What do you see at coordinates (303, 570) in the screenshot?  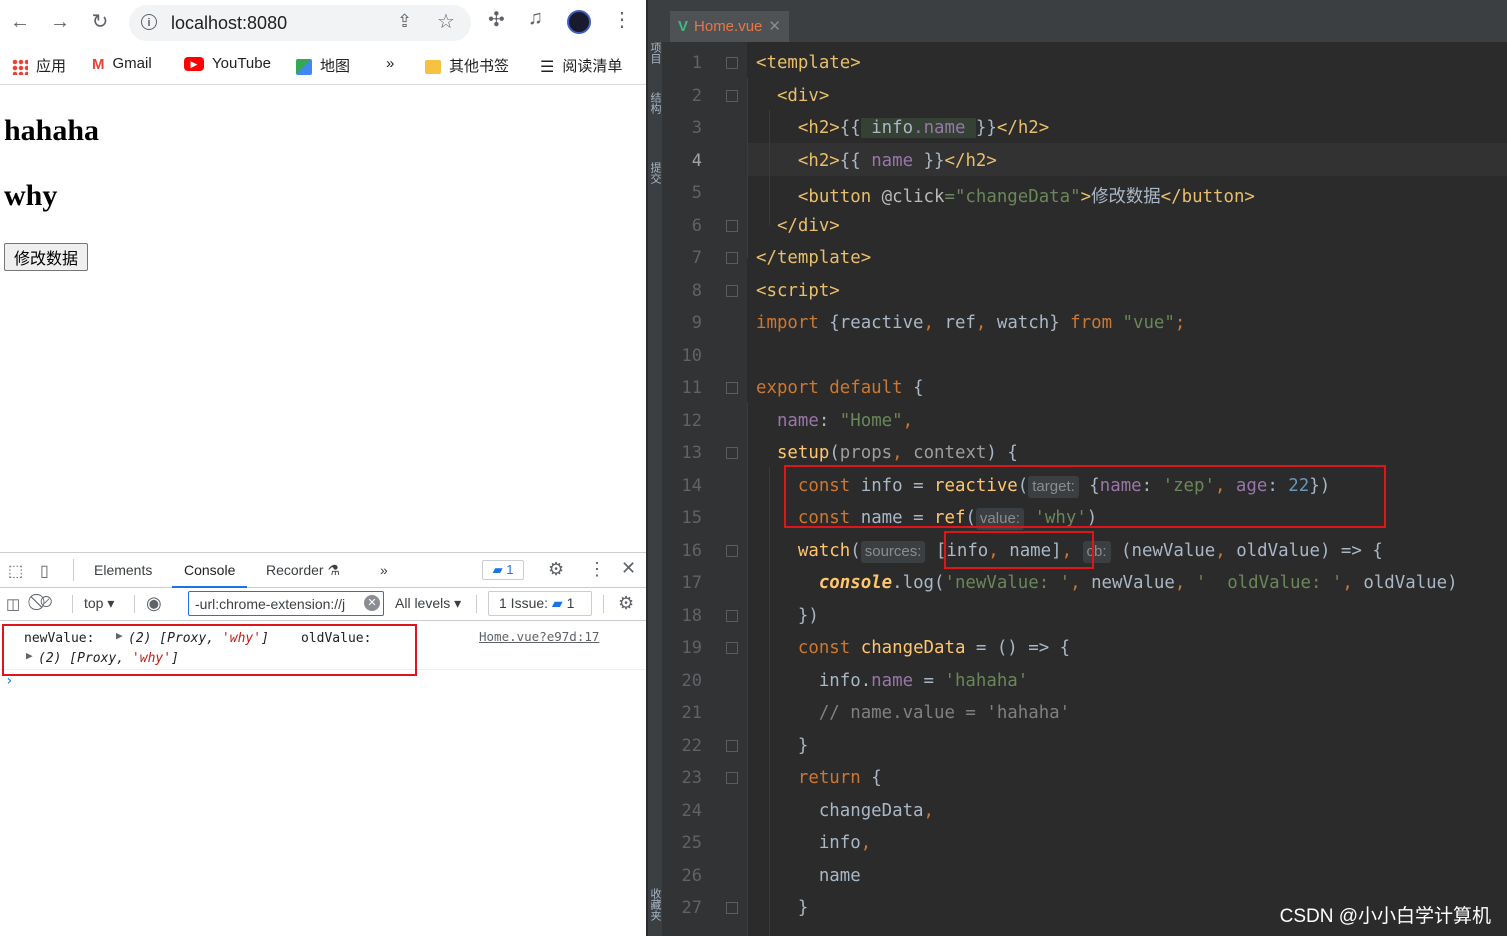 I see `tab-recorder: Recorder ⚗` at bounding box center [303, 570].